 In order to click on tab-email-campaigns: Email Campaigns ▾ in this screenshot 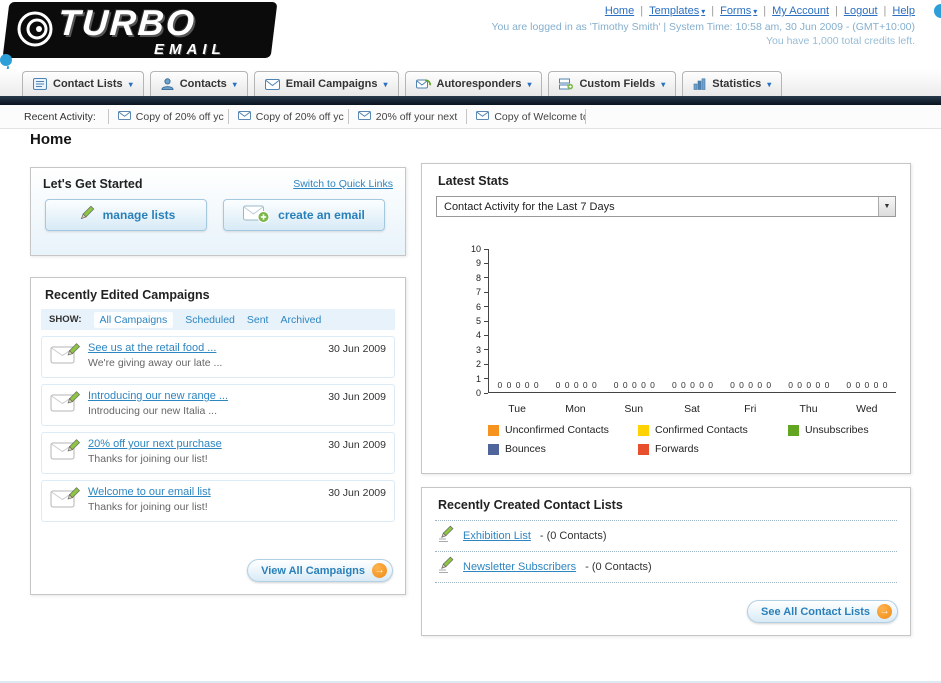, I will do `click(326, 83)`.